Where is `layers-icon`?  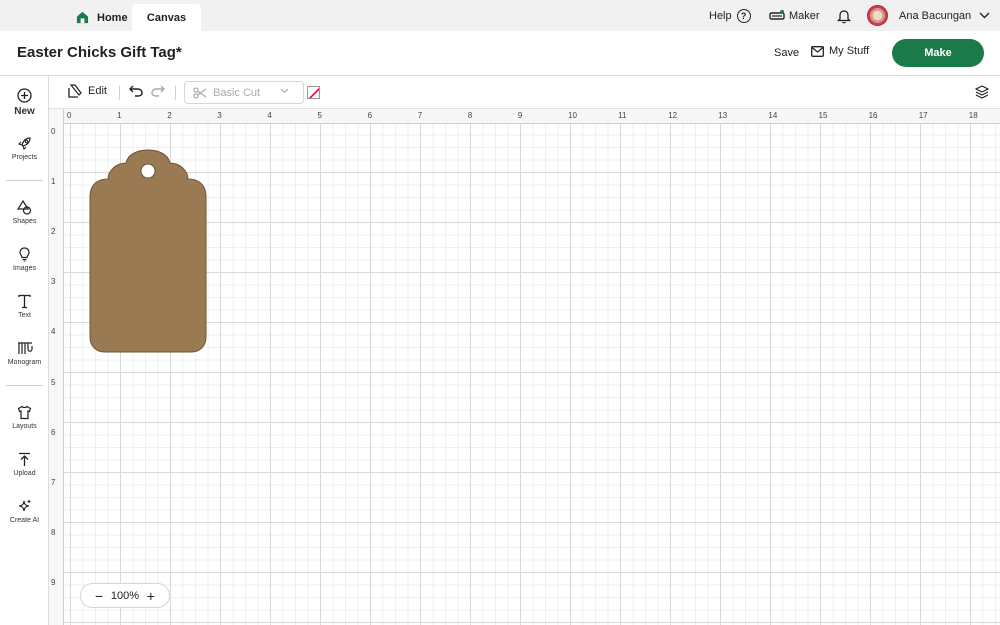
layers-icon is located at coordinates (982, 92).